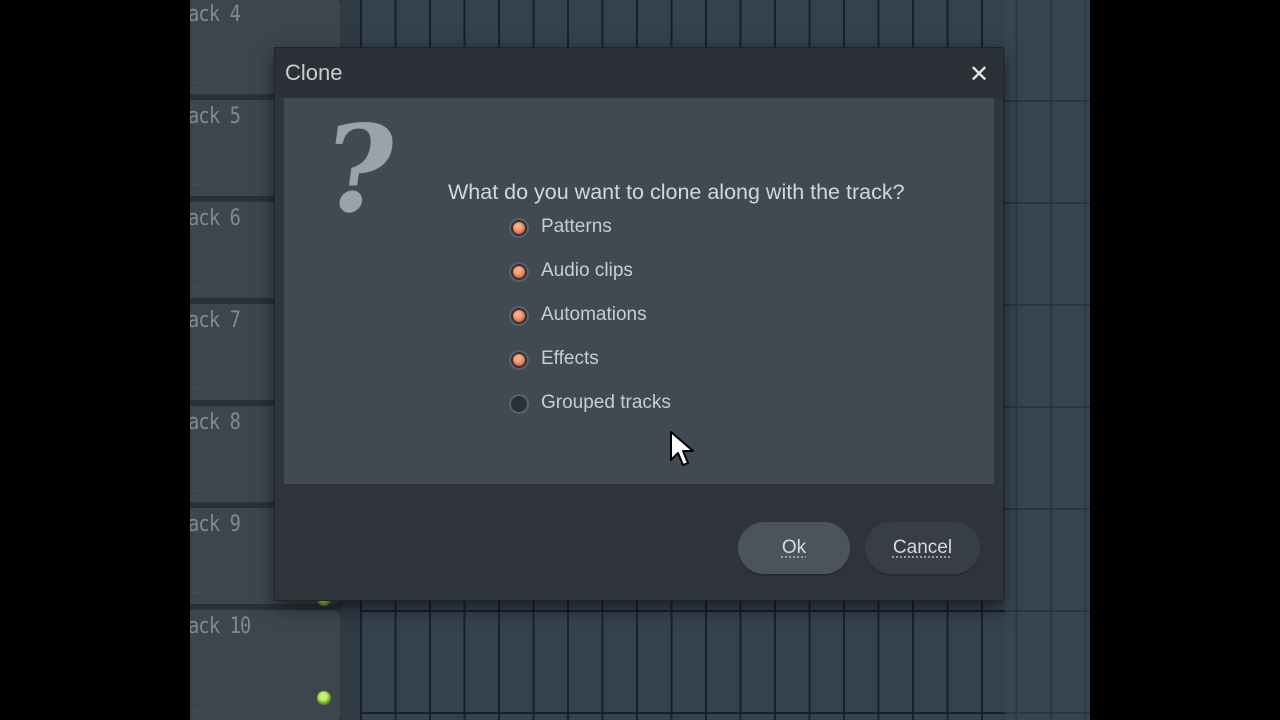 This screenshot has height=720, width=1280. I want to click on track-label: ack 4, so click(215, 14).